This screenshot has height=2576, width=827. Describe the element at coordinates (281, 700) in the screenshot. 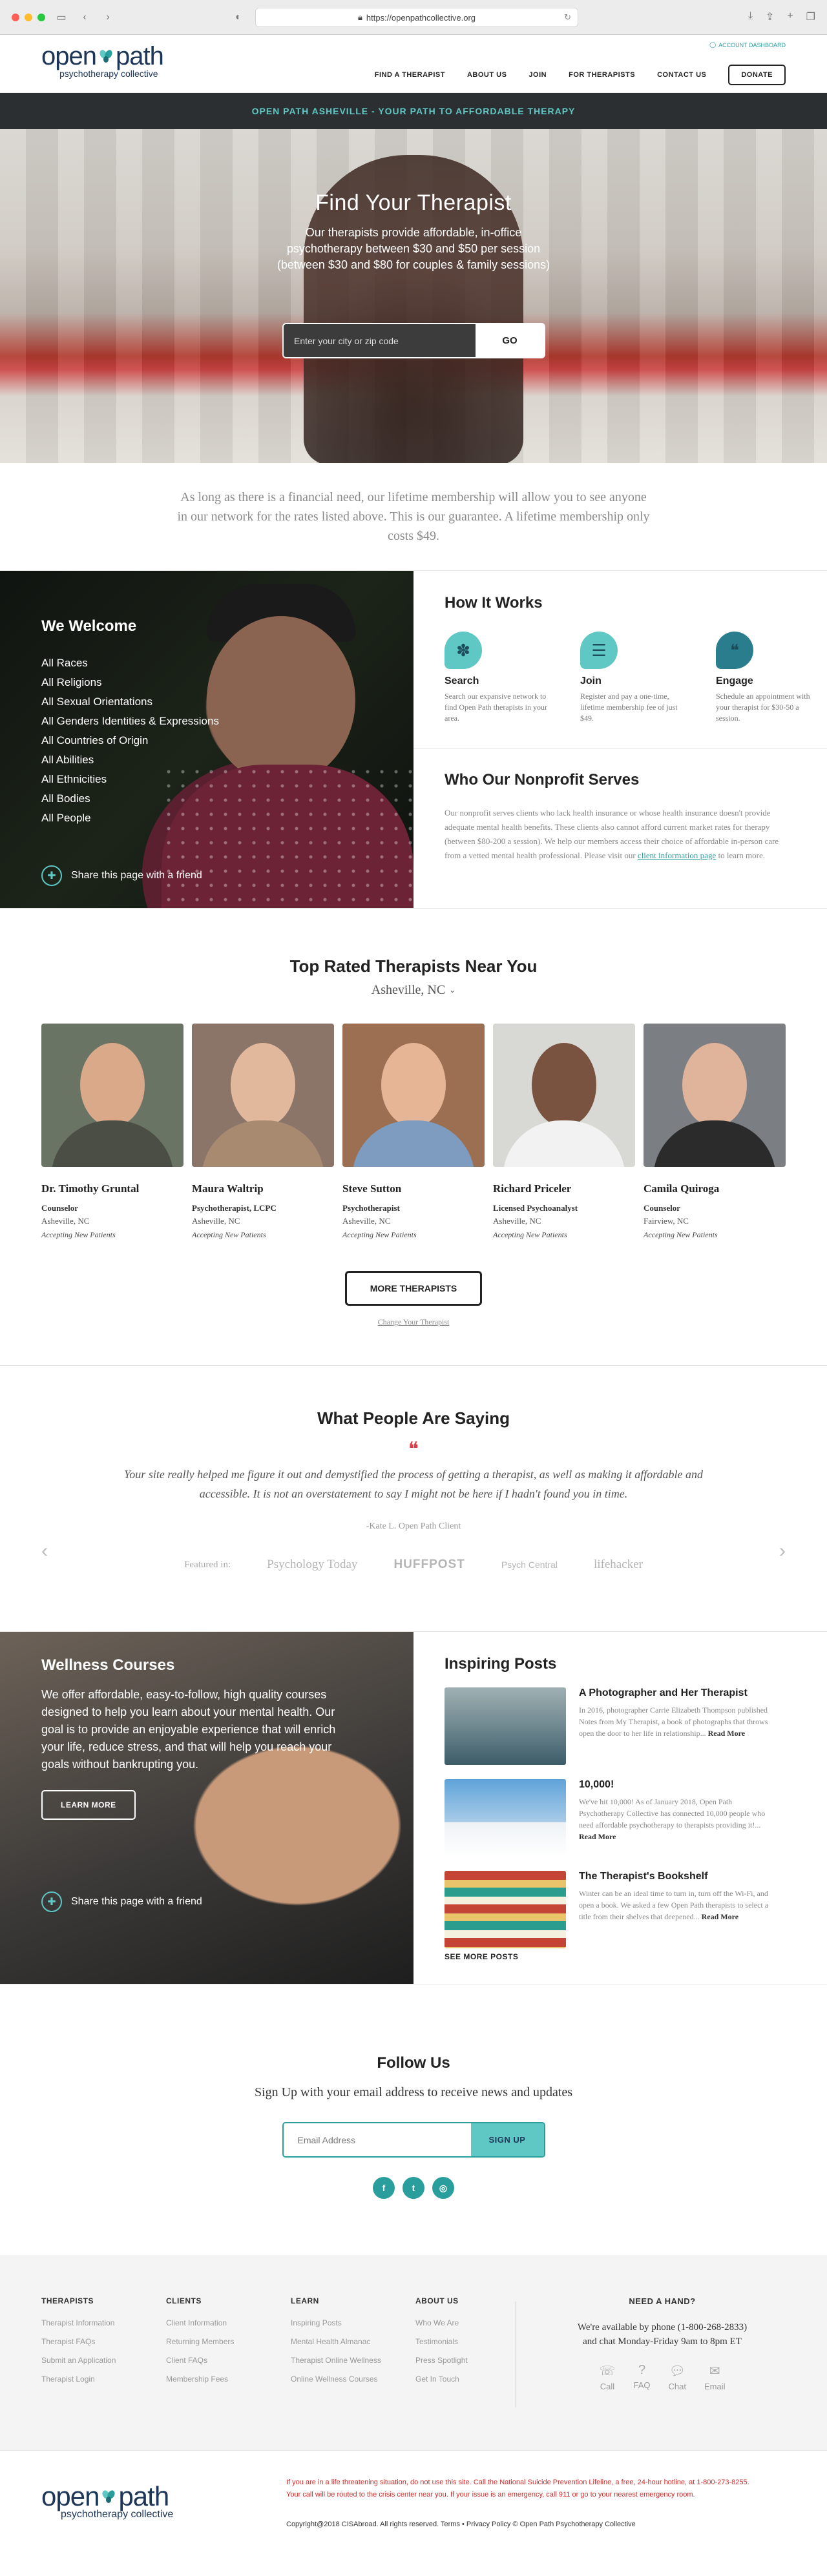

I see `welcome-photo-face` at that location.